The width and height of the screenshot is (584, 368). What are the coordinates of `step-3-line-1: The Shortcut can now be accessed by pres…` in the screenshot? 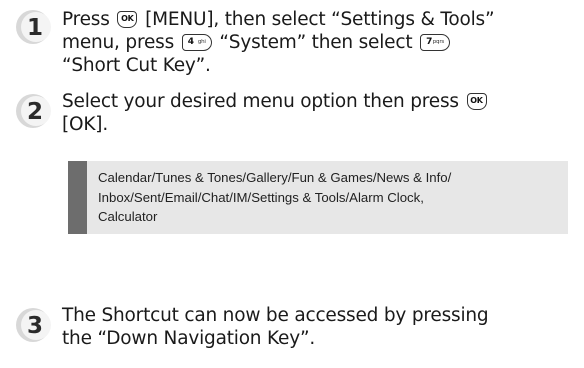 It's located at (275, 315).